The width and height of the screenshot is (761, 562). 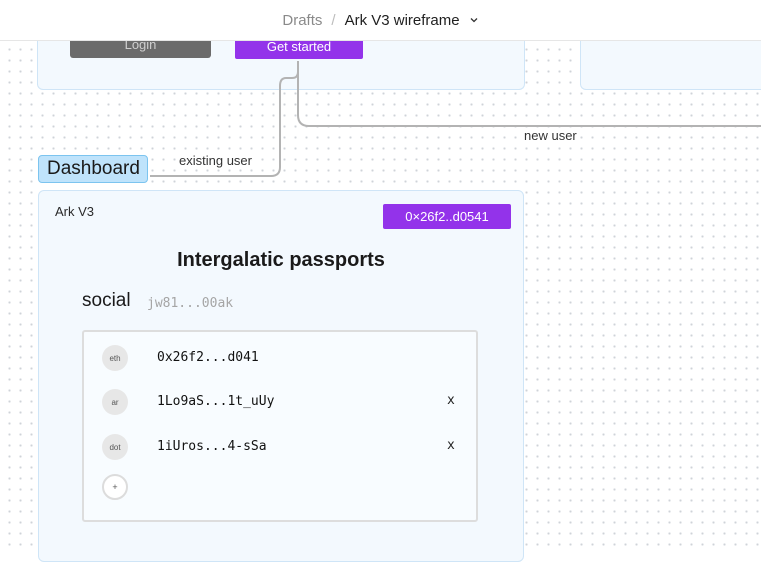 I want to click on dashboard-frame-label: Dashboard, so click(x=93, y=169).